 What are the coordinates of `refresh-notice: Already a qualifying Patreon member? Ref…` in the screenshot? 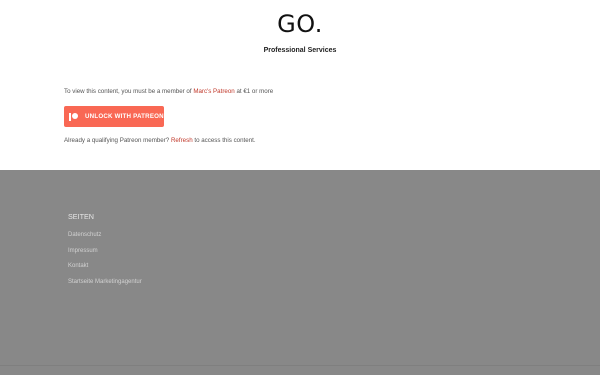 It's located at (160, 140).